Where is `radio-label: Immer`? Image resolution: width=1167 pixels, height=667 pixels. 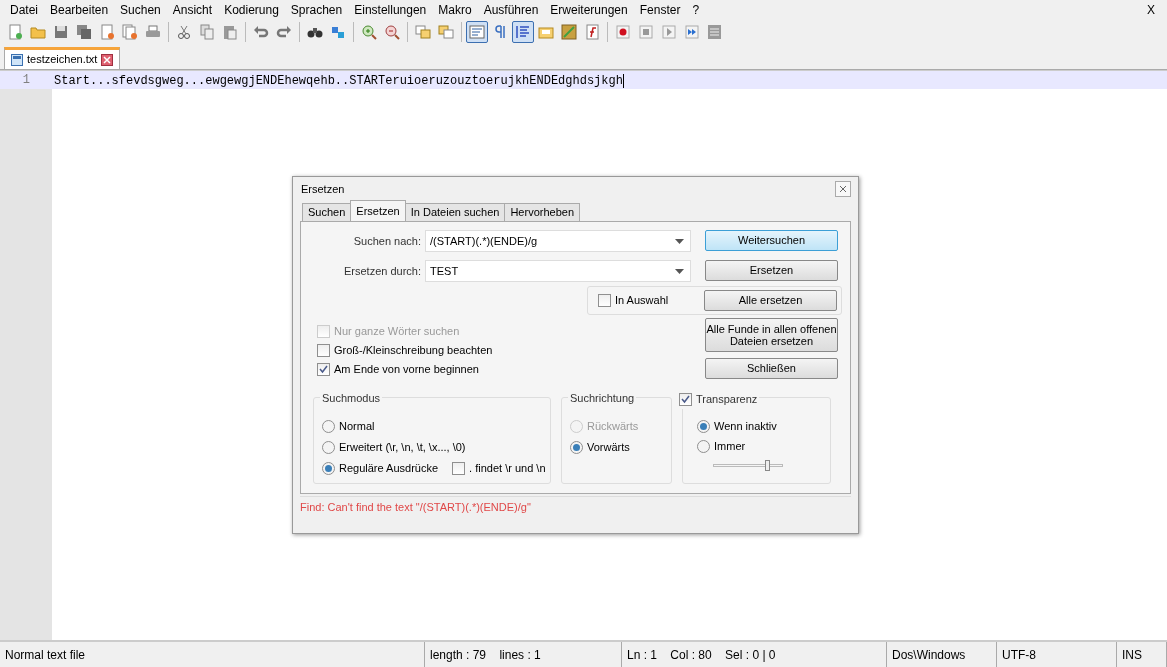 radio-label: Immer is located at coordinates (730, 446).